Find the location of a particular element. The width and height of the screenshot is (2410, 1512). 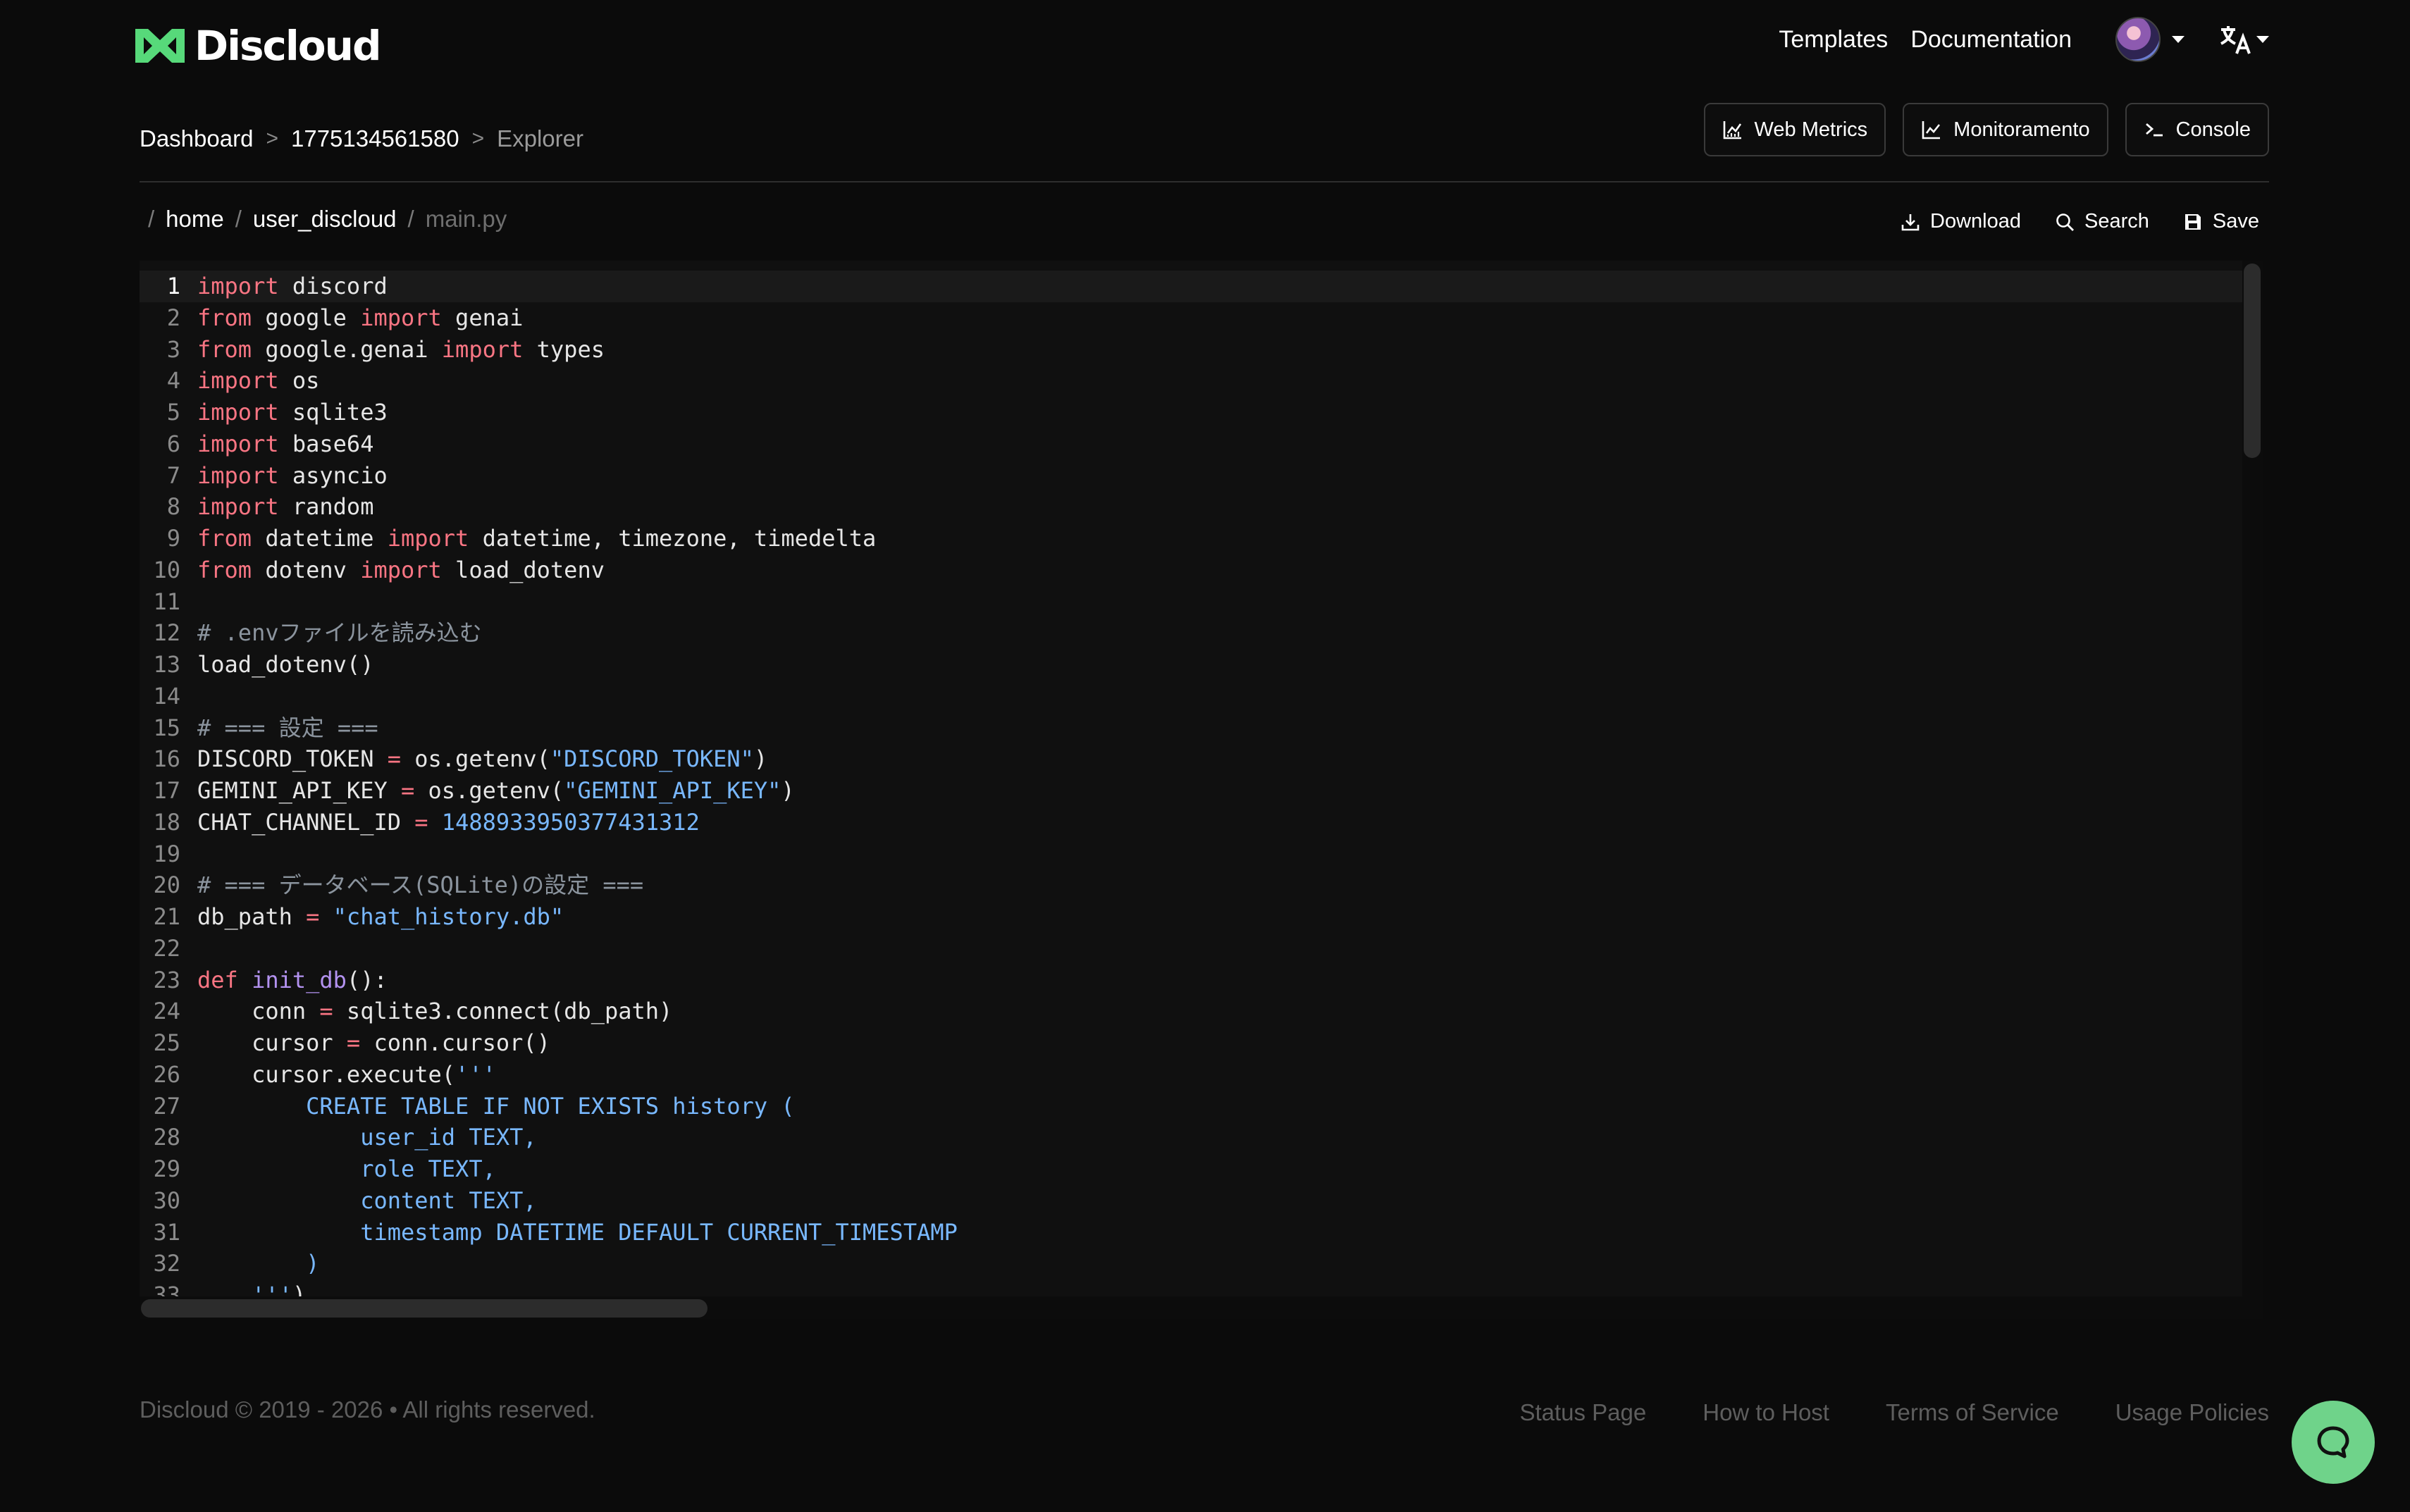

breadcrumb-app-id: 1775134561580 is located at coordinates (375, 138).